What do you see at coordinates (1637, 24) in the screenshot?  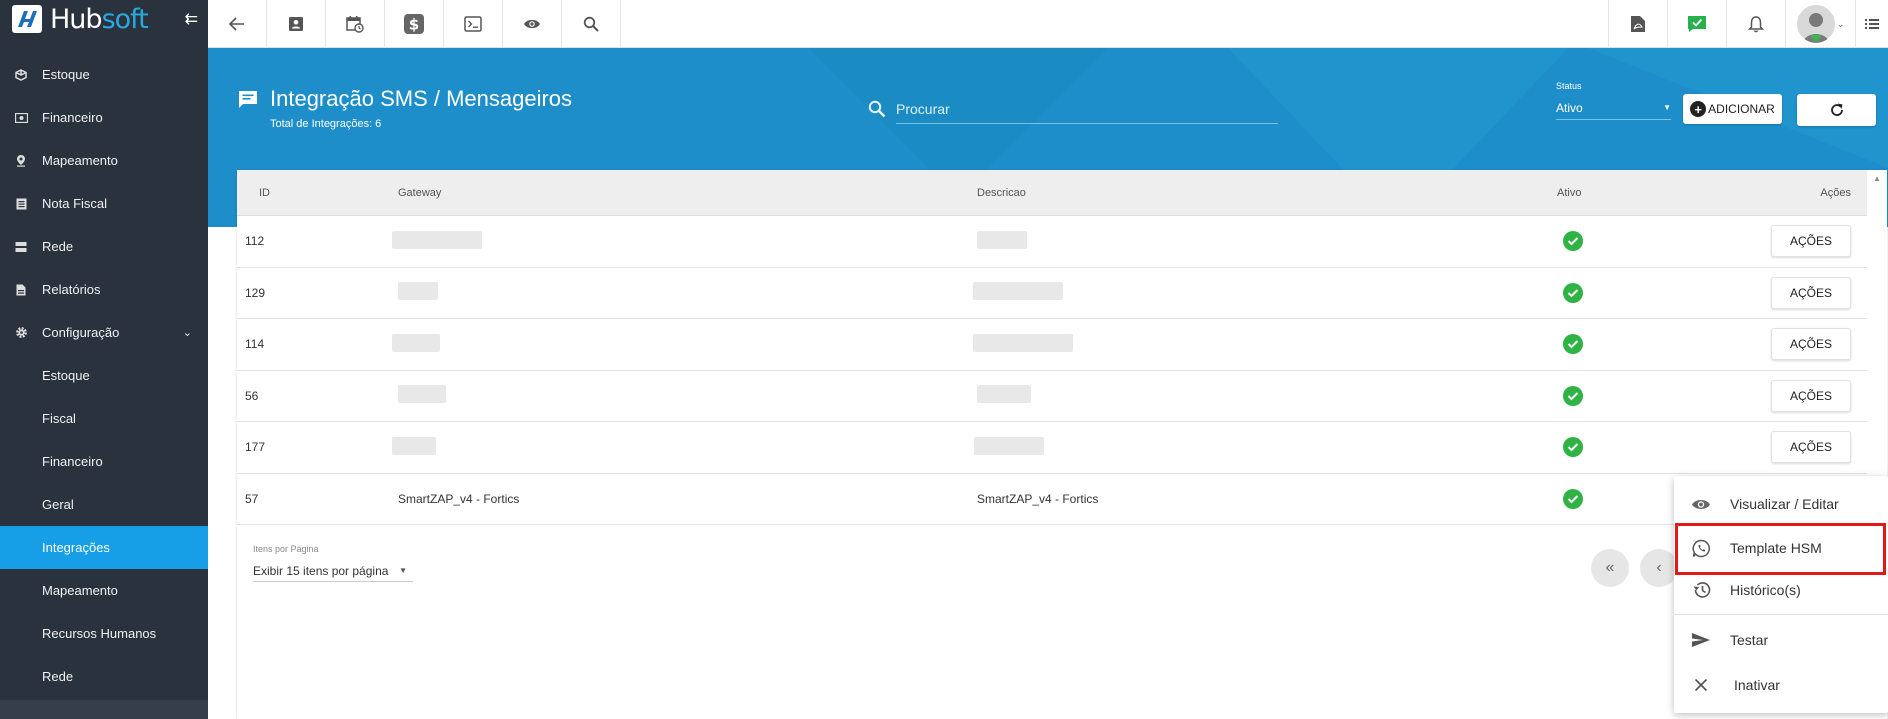 I see `pdf-button` at bounding box center [1637, 24].